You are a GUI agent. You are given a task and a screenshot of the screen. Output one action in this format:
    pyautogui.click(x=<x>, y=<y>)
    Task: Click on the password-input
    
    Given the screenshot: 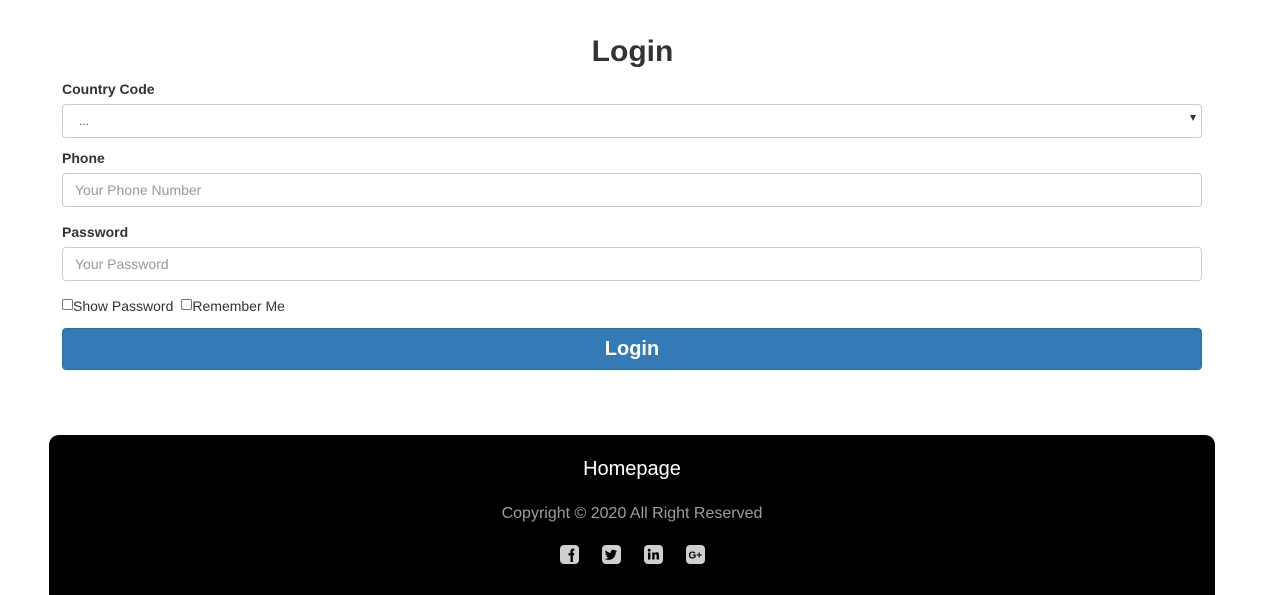 What is the action you would take?
    pyautogui.click(x=632, y=264)
    